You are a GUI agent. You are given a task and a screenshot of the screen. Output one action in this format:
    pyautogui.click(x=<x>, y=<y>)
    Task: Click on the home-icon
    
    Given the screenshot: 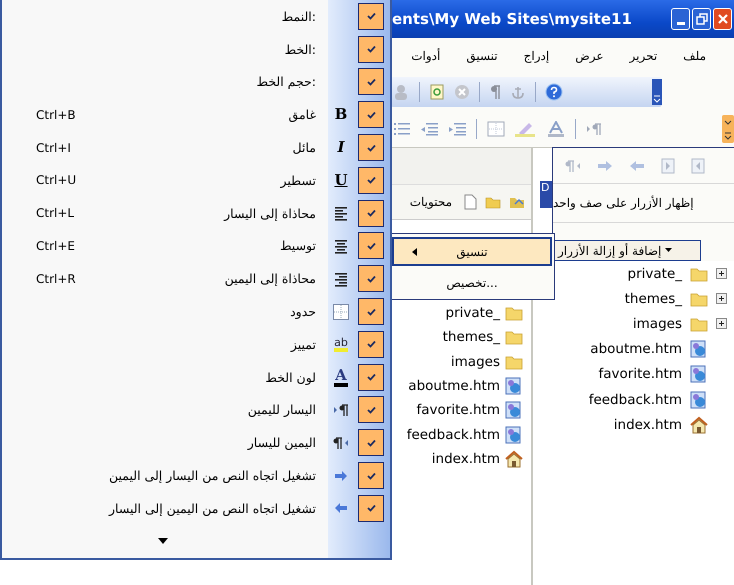 What is the action you would take?
    pyautogui.click(x=699, y=425)
    